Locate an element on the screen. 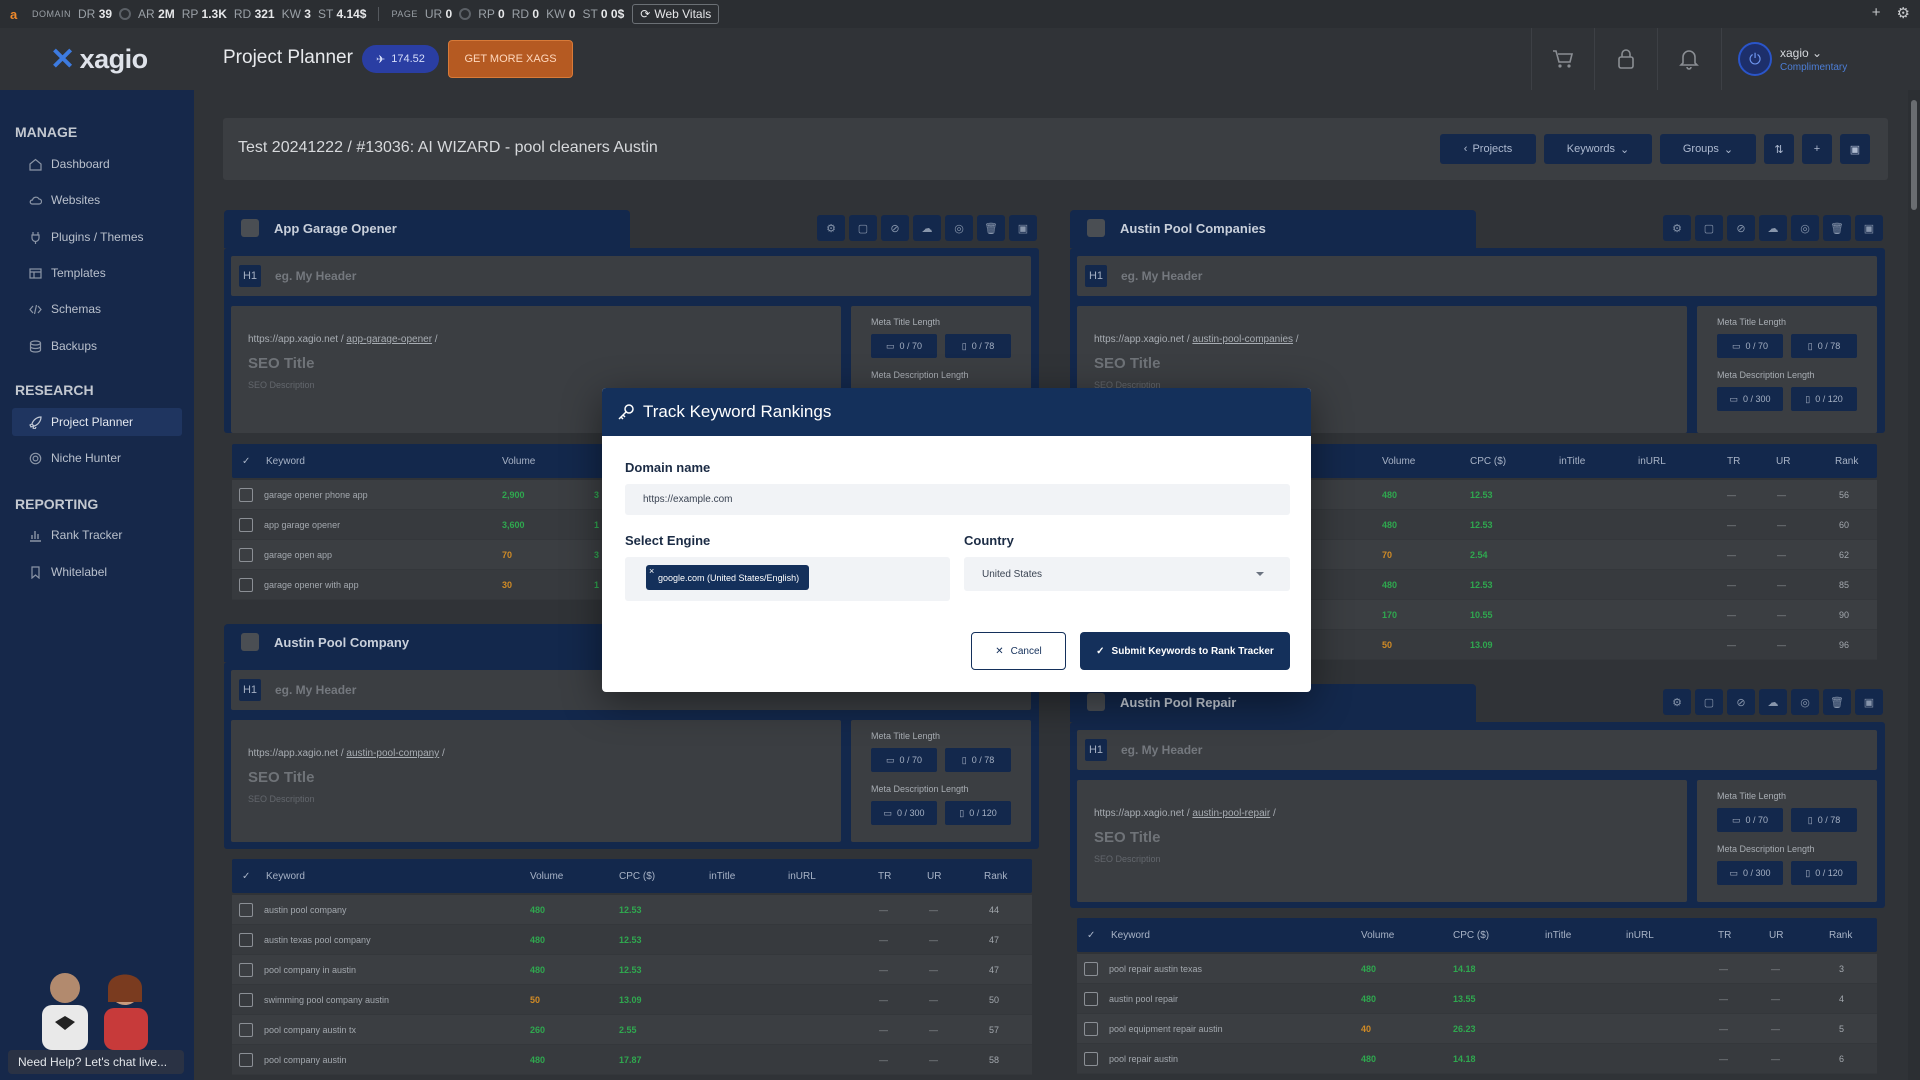  table-row: austin pool company 480 12.53— —44 is located at coordinates (632, 910).